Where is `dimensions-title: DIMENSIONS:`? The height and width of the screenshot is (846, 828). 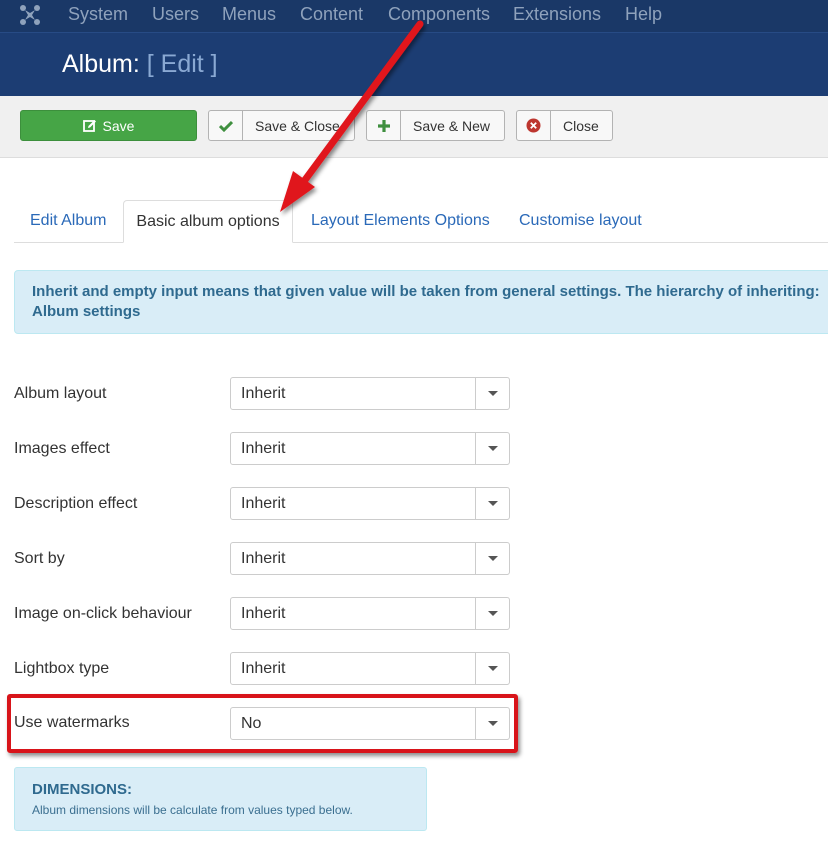
dimensions-title: DIMENSIONS: is located at coordinates (82, 789).